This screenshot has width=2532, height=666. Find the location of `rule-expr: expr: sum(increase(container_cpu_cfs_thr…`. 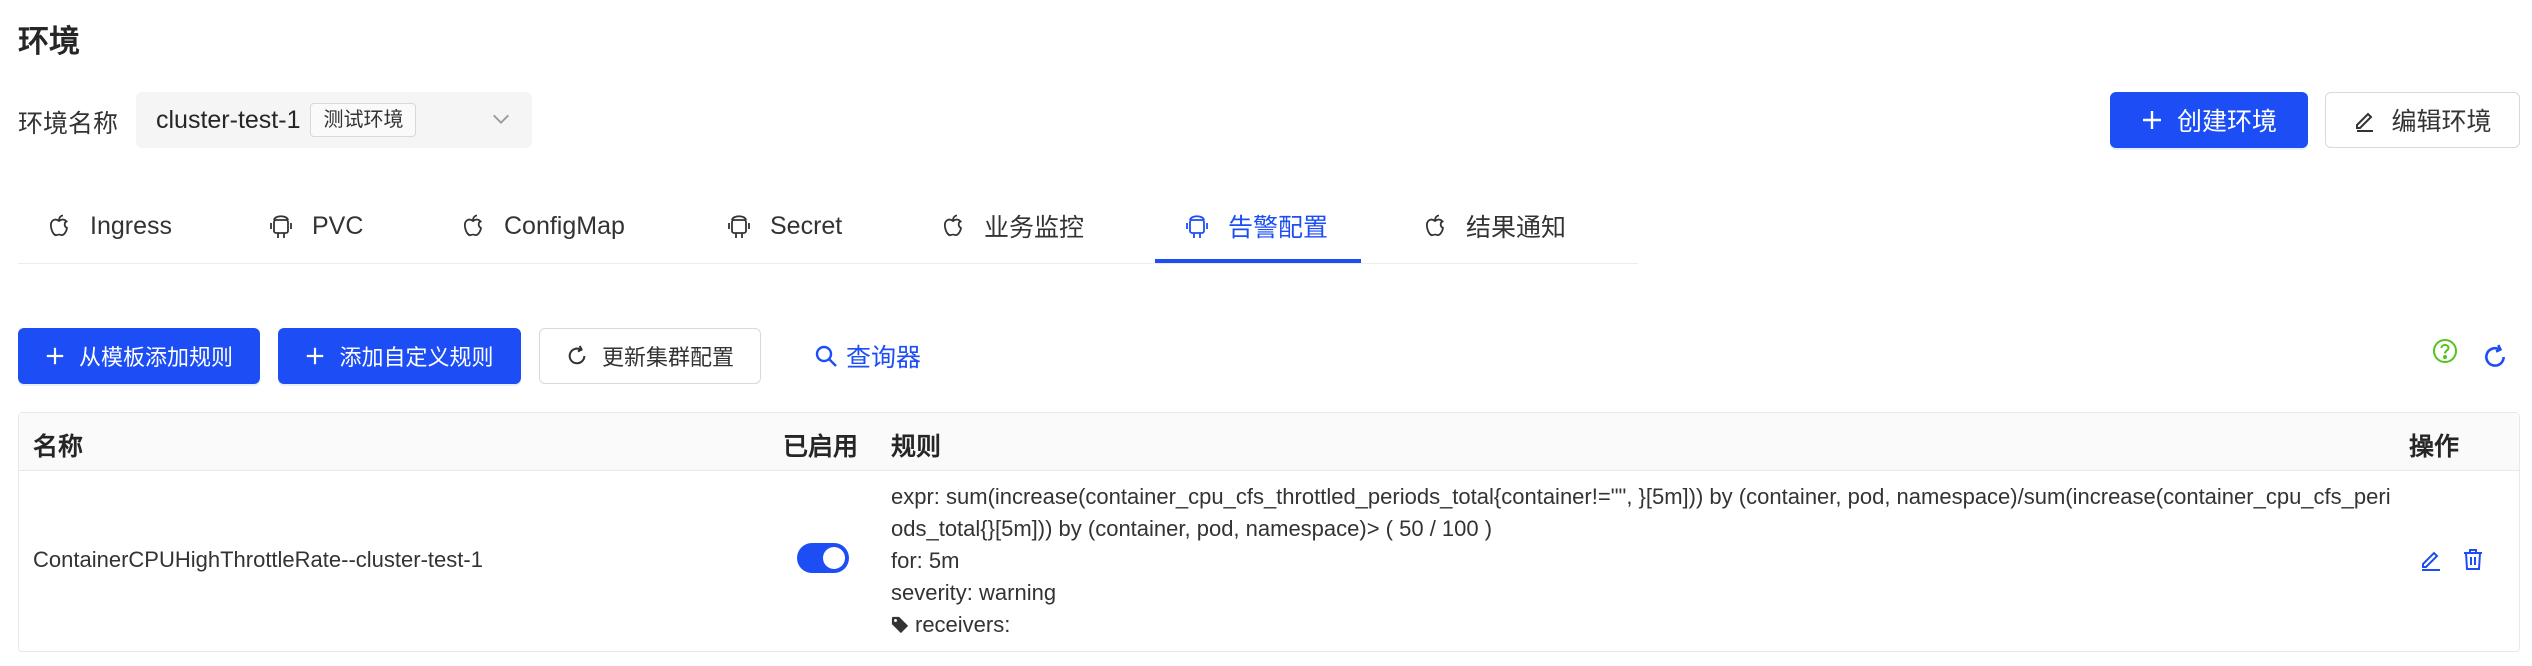

rule-expr: expr: sum(increase(container_cpu_cfs_thr… is located at coordinates (1641, 512).